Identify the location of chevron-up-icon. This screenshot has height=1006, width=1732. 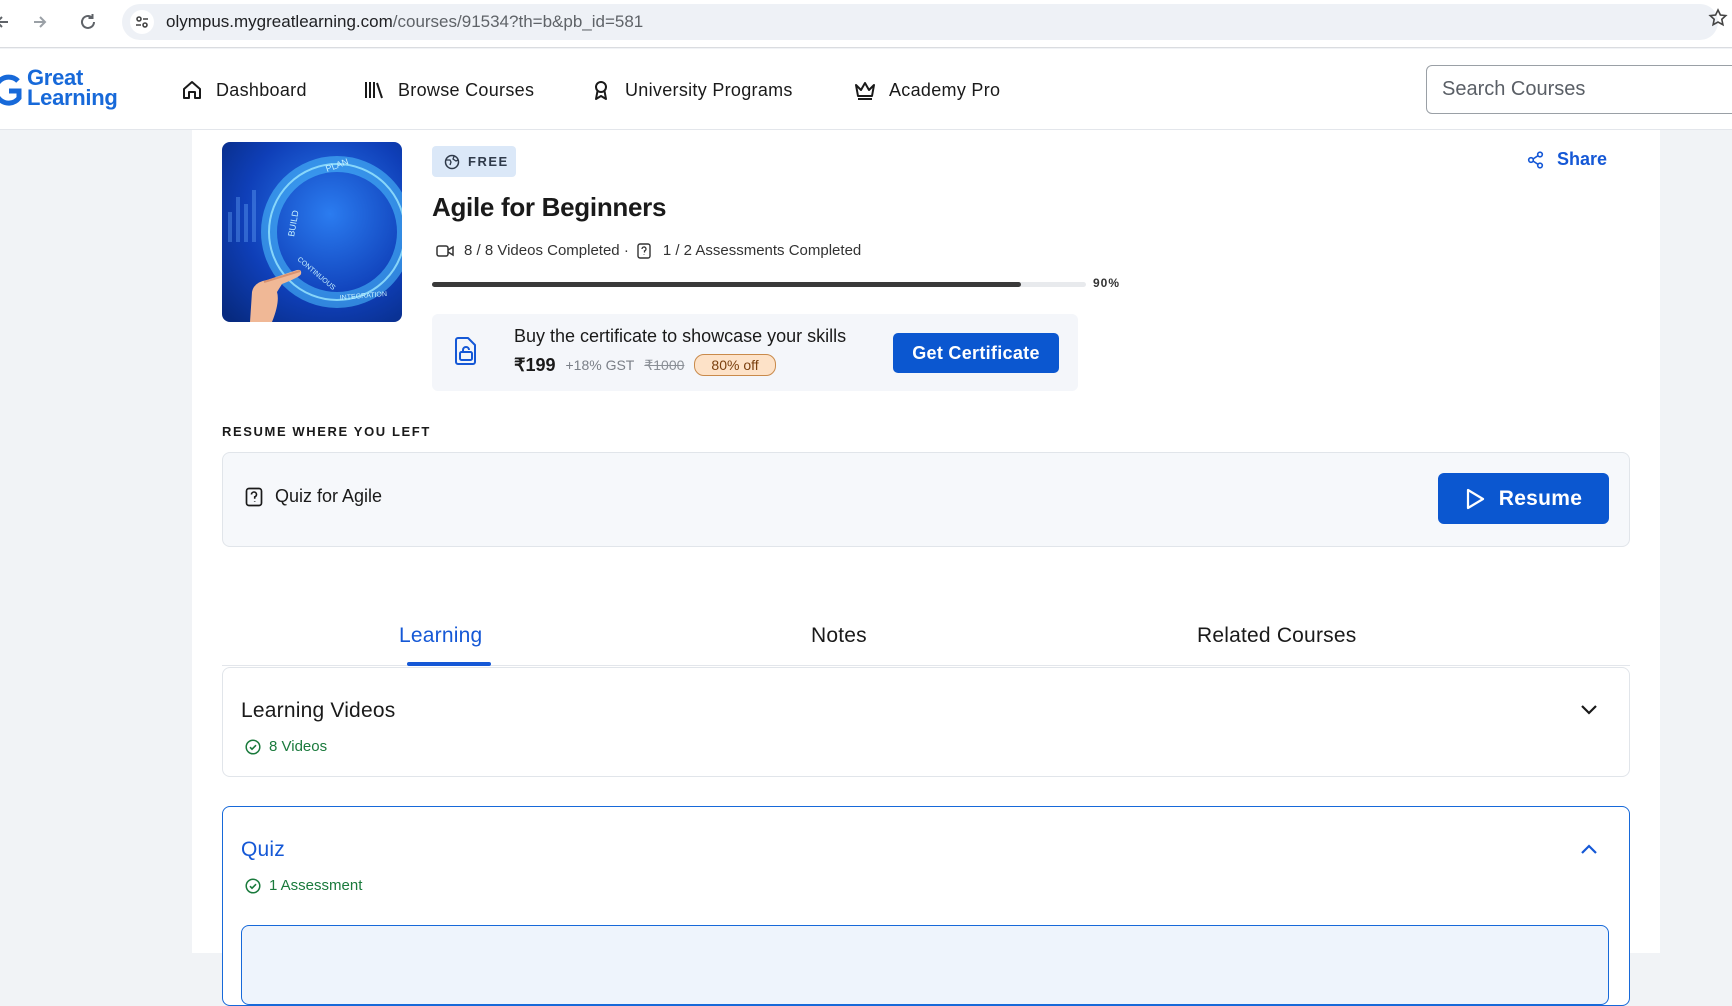
(1589, 849).